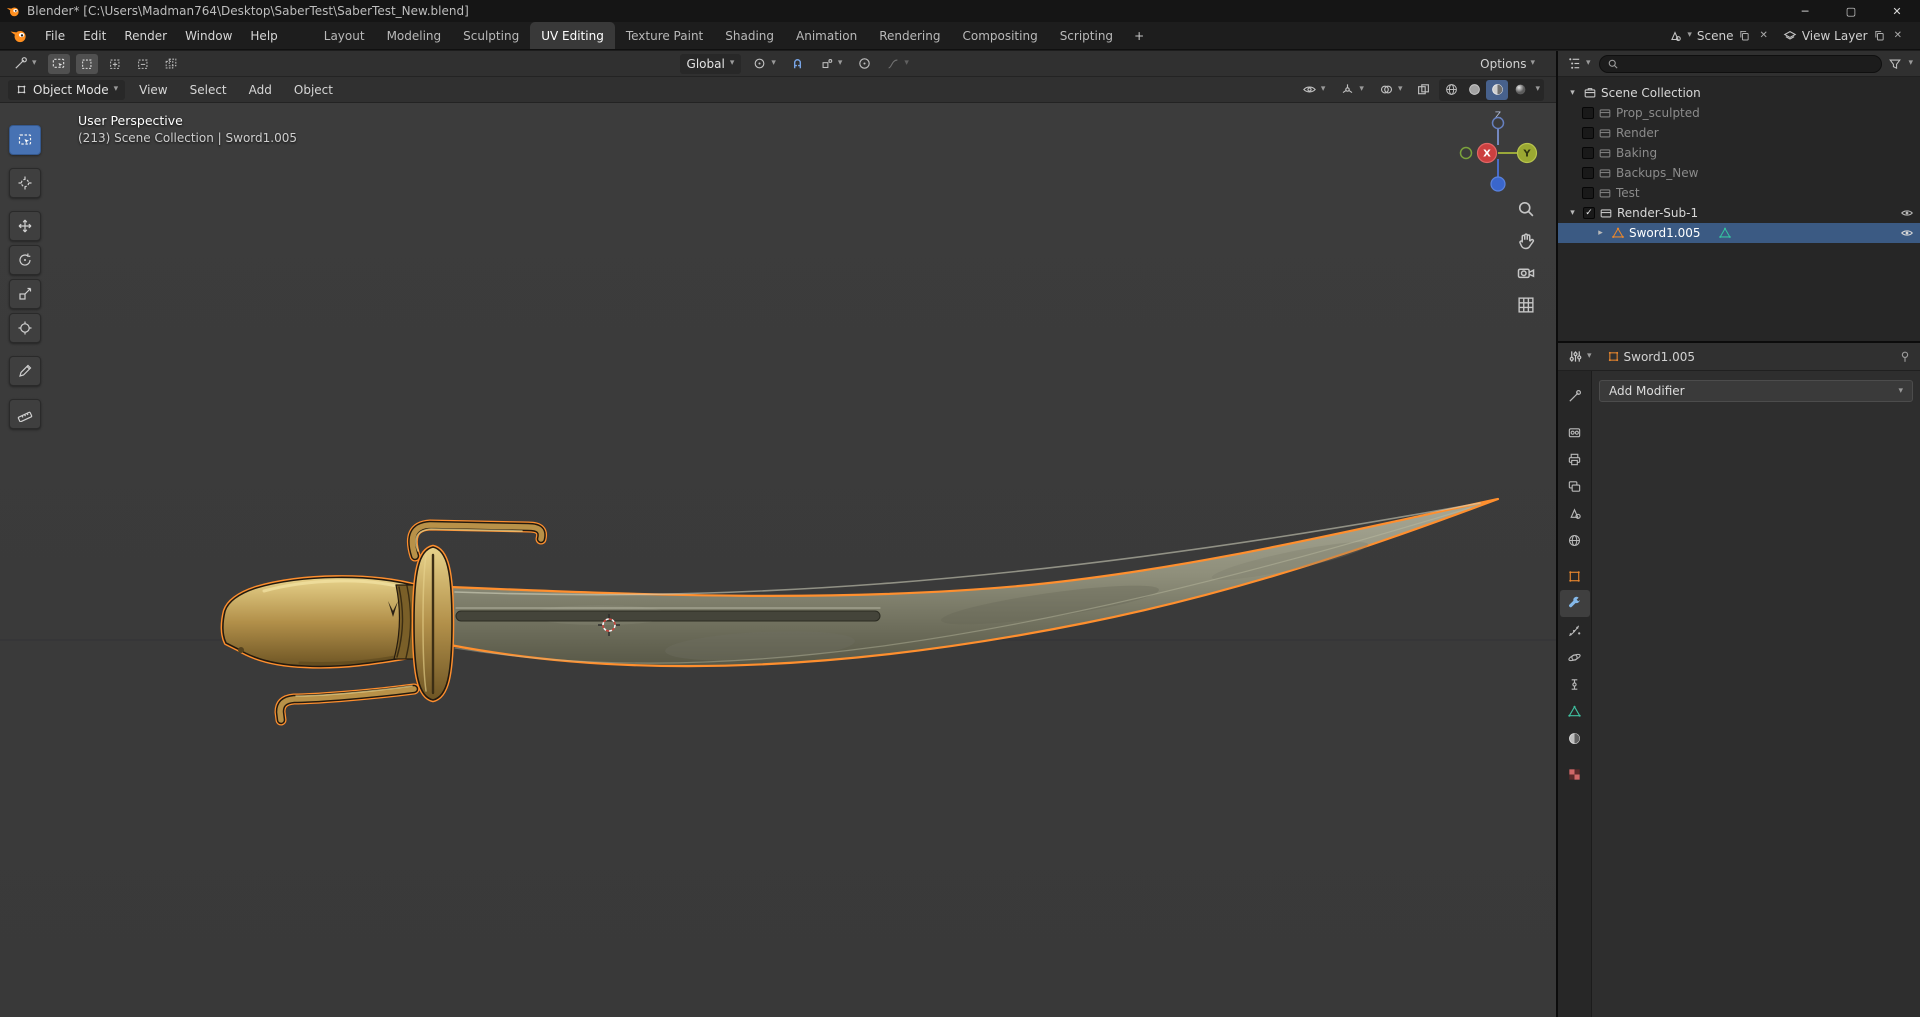 The width and height of the screenshot is (1920, 1017). What do you see at coordinates (94, 35) in the screenshot?
I see `menu-edit: Edit` at bounding box center [94, 35].